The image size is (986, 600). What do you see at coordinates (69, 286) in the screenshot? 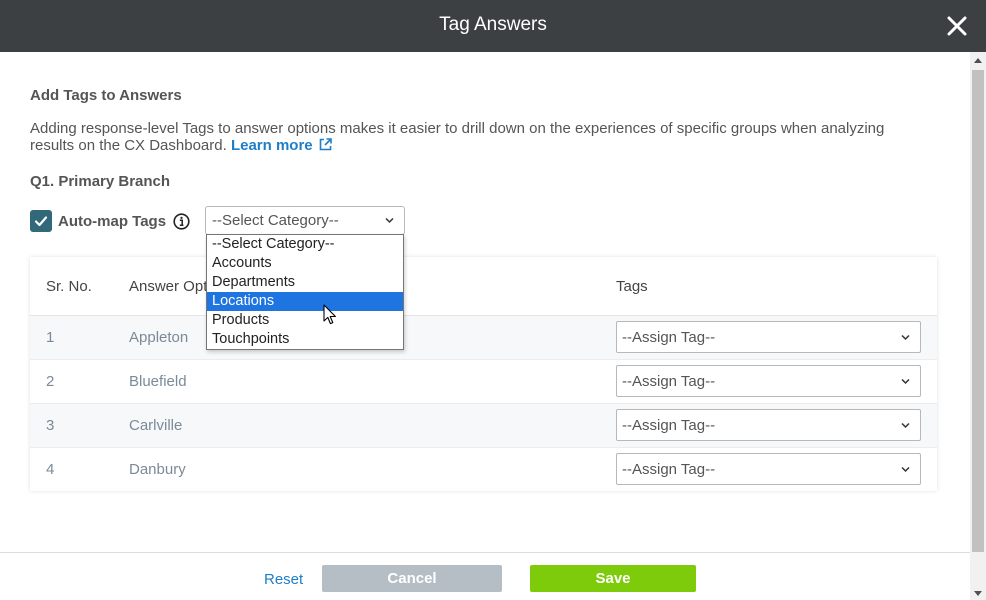
I see `header-sr-no: Sr. No.` at bounding box center [69, 286].